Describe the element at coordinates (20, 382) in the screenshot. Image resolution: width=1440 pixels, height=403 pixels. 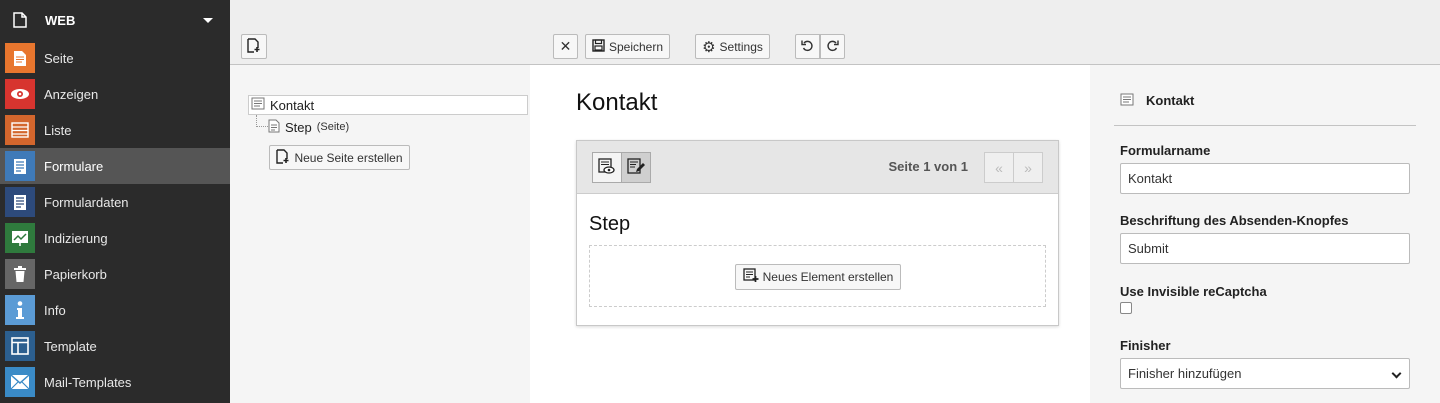
I see `mail-icon` at that location.